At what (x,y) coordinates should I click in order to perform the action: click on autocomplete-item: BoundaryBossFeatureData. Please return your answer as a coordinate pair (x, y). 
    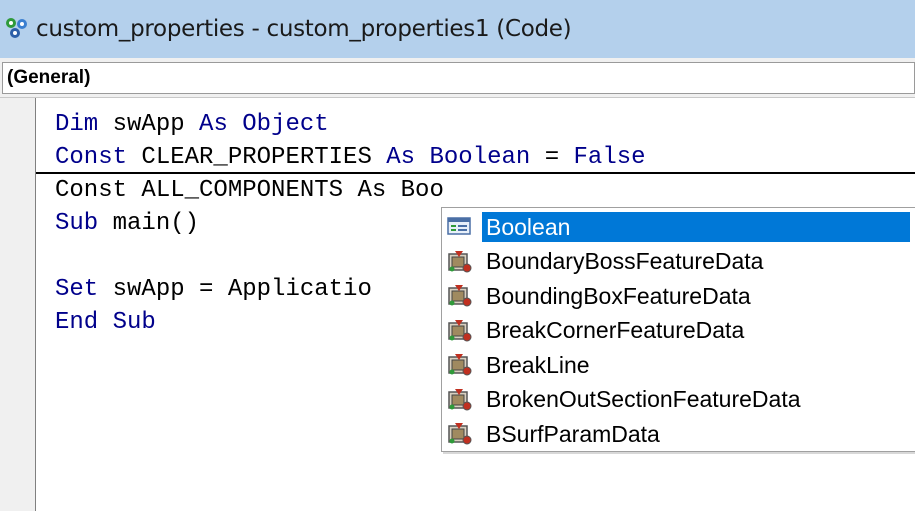
    Looking at the image, I should click on (680, 262).